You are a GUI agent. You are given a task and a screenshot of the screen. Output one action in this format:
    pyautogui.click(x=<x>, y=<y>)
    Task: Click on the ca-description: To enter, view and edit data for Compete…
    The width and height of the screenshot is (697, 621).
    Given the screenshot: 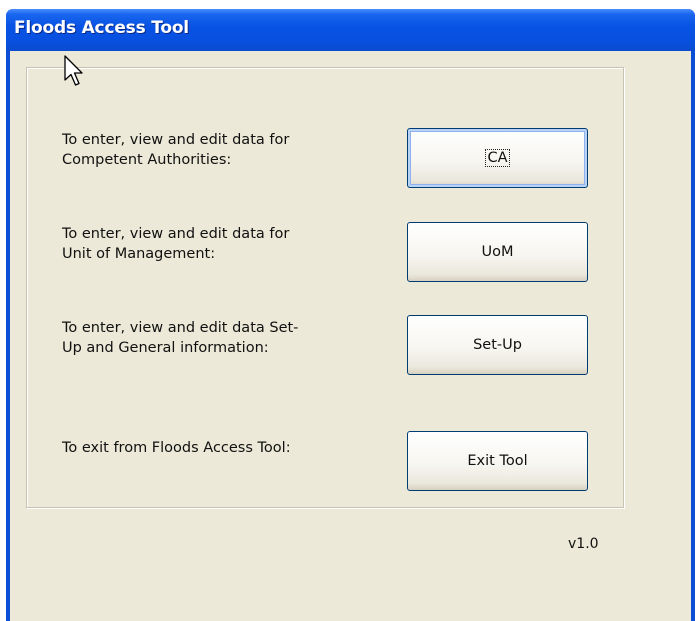 What is the action you would take?
    pyautogui.click(x=176, y=150)
    